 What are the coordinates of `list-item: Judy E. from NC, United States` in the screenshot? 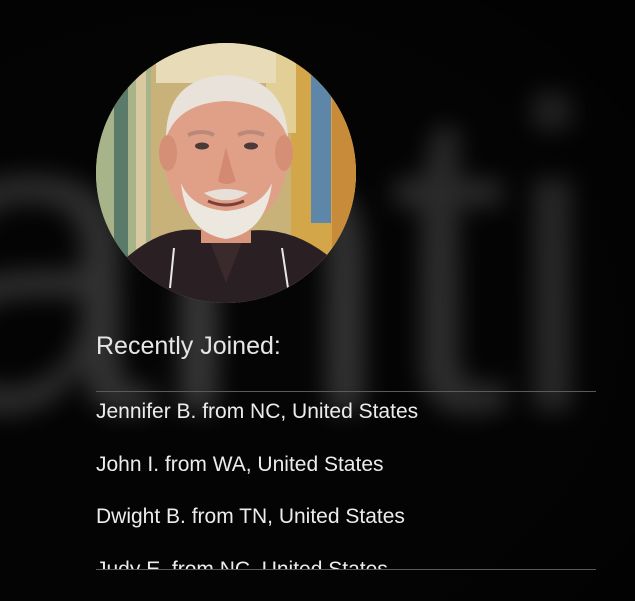 It's located at (242, 563).